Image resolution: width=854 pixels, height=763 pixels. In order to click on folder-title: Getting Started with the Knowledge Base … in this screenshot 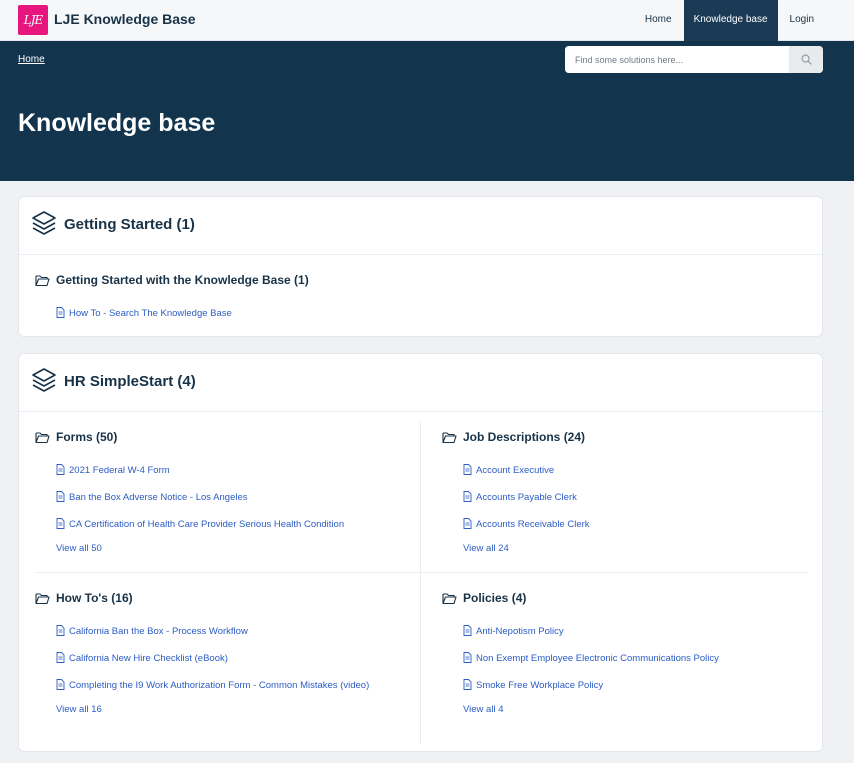, I will do `click(182, 280)`.